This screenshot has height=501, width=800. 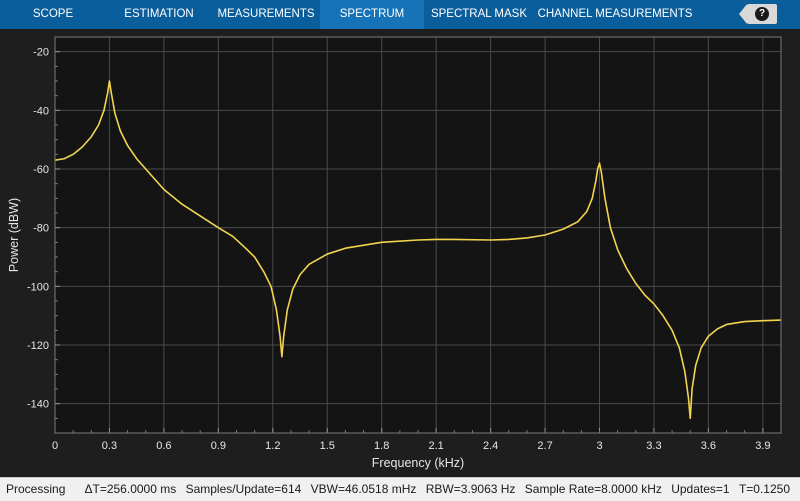 What do you see at coordinates (470, 489) in the screenshot?
I see `status-rbw: RBW=3.9063 Hz` at bounding box center [470, 489].